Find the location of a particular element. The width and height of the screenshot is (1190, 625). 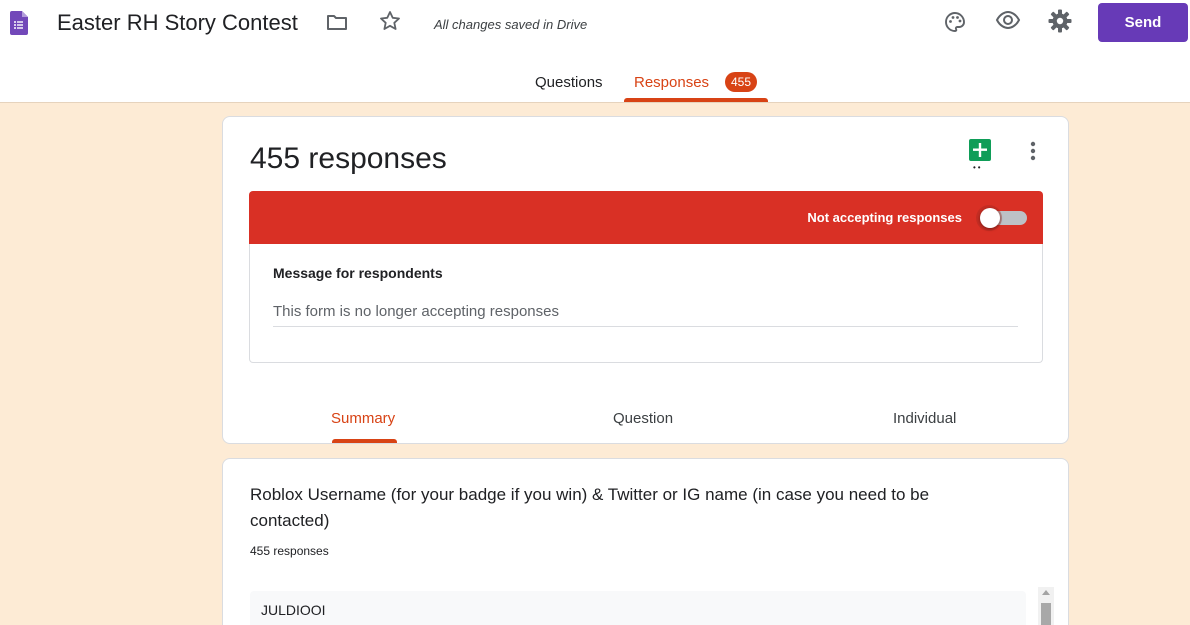

tab-responses: Responses is located at coordinates (671, 82).